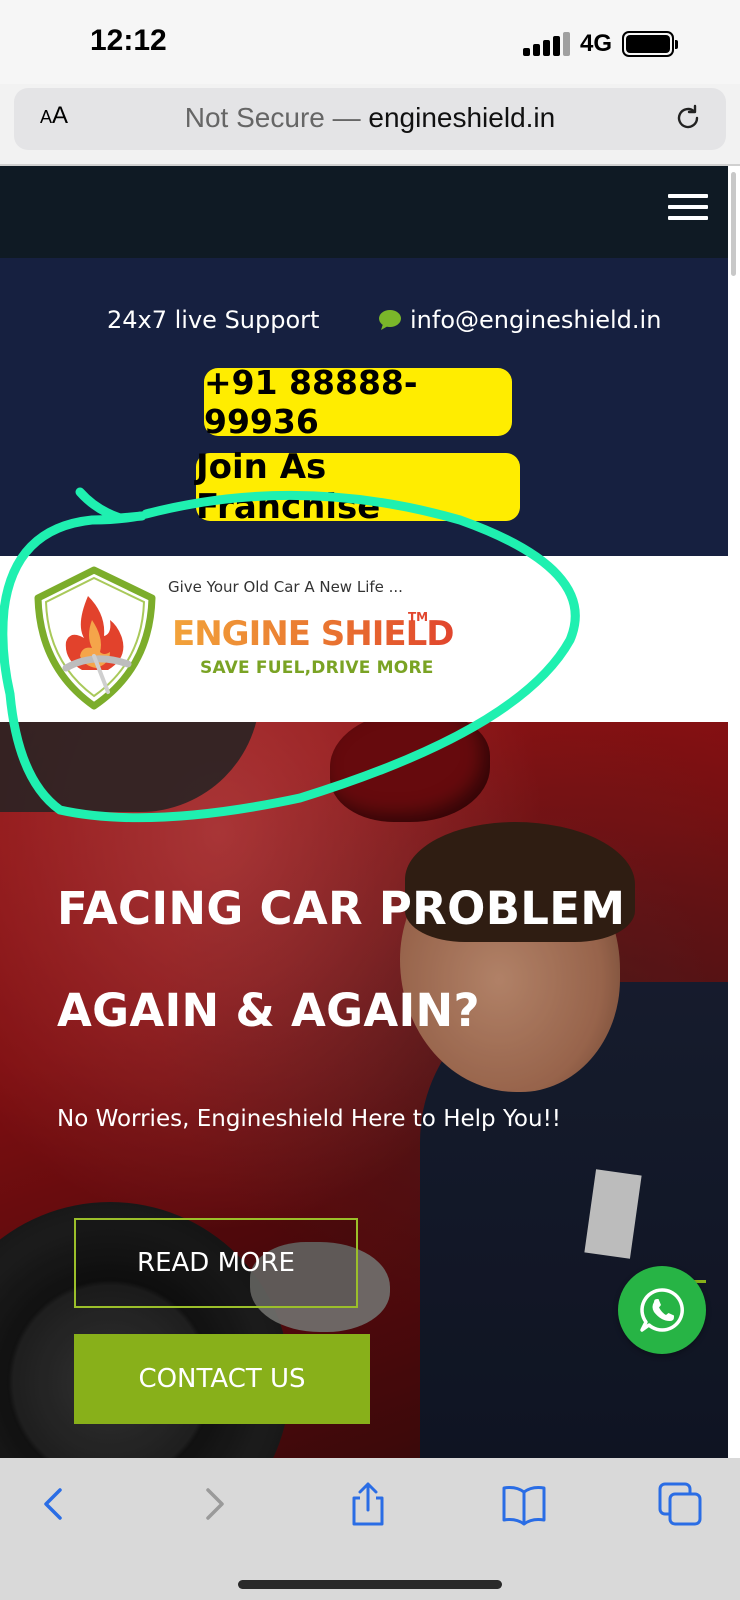 The image size is (740, 1600). What do you see at coordinates (418, 617) in the screenshot?
I see `trademark-mark: TM` at bounding box center [418, 617].